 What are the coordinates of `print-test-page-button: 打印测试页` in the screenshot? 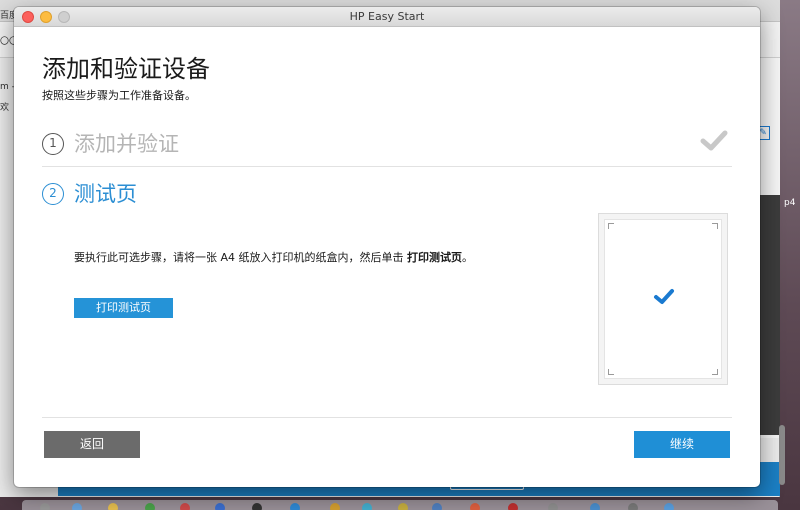 It's located at (123, 308).